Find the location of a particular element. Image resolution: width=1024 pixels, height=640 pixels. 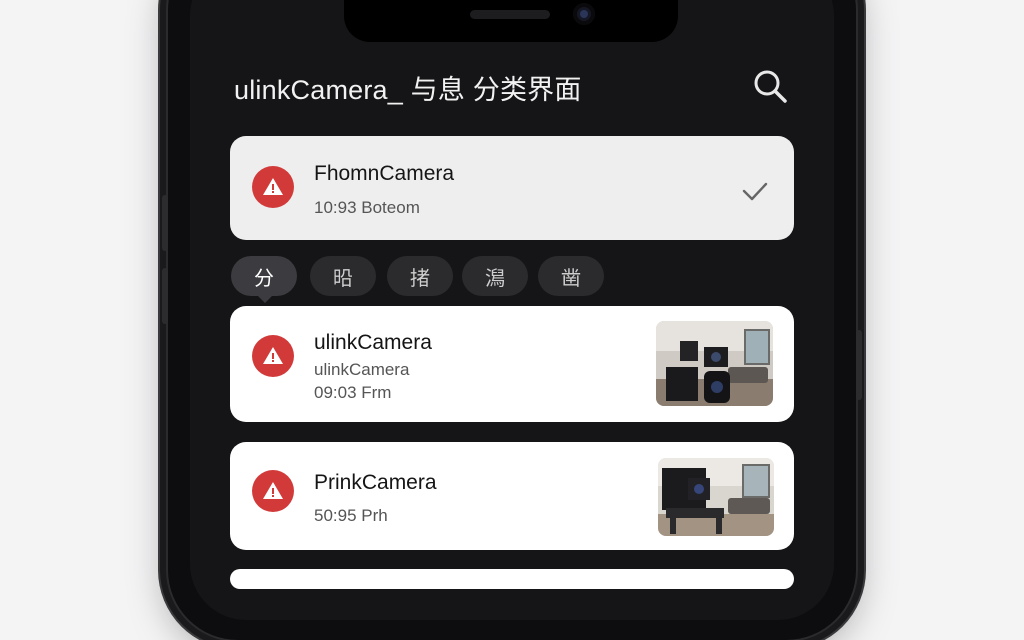

notch is located at coordinates (511, 21).